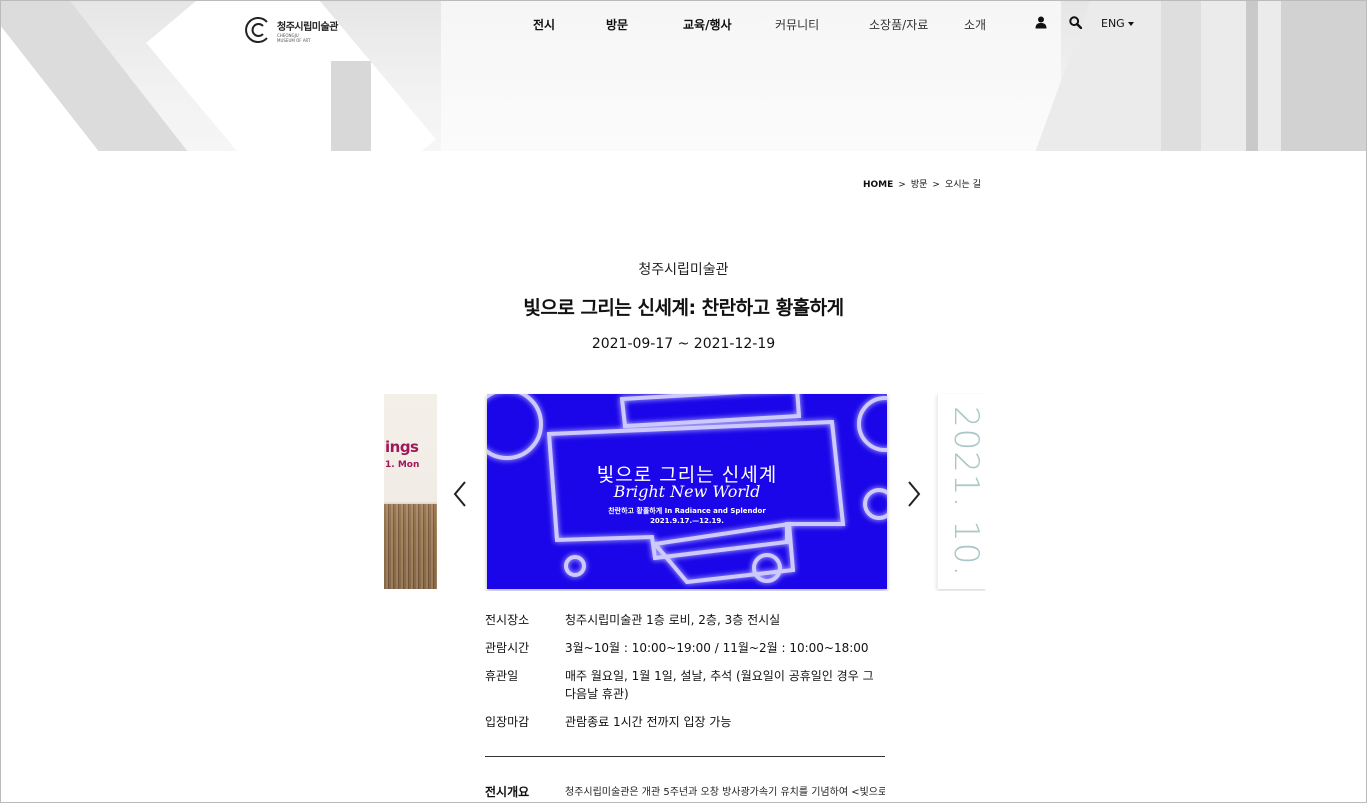  What do you see at coordinates (544, 24) in the screenshot?
I see `nav-item-exhibition: 전시` at bounding box center [544, 24].